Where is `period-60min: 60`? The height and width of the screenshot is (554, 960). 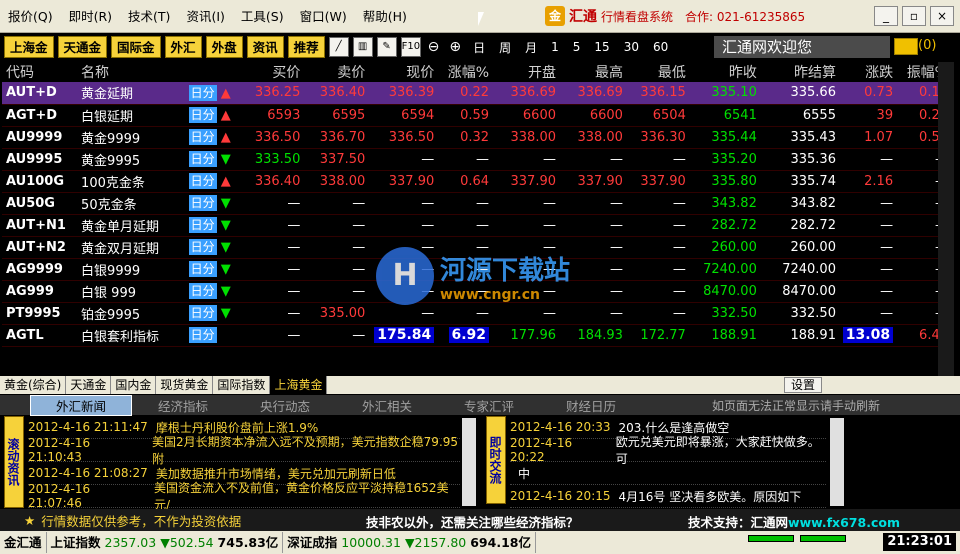 period-60min: 60 is located at coordinates (660, 47).